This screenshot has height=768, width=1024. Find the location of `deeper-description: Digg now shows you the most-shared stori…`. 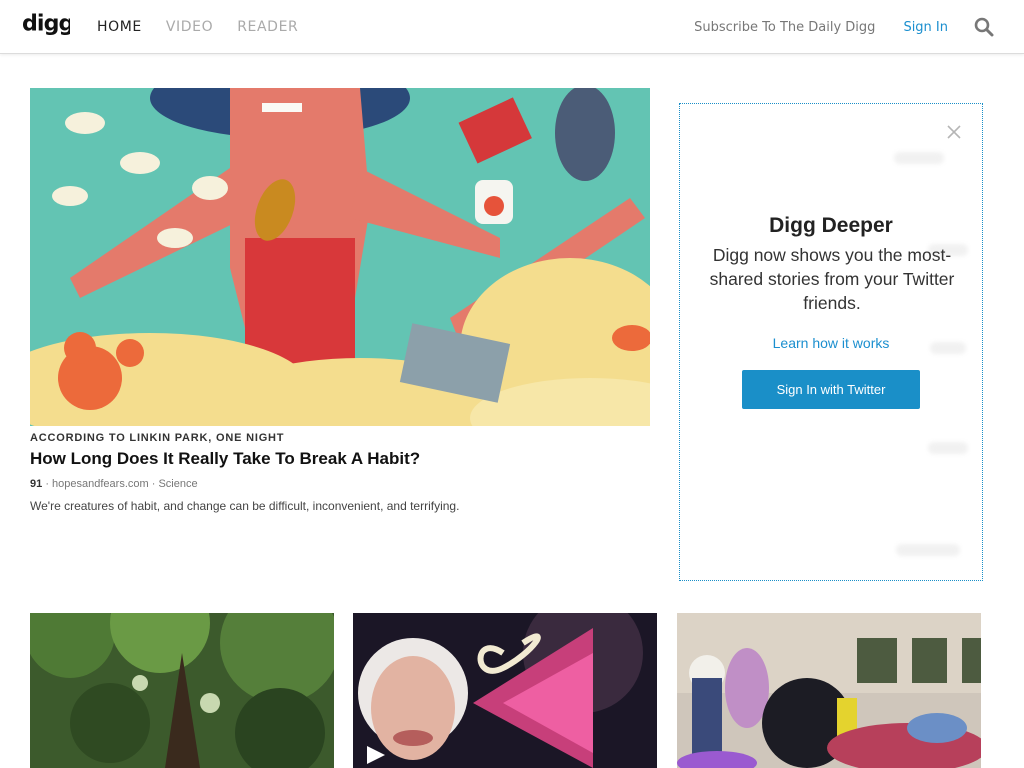

deeper-description: Digg now shows you the most-shared stori… is located at coordinates (832, 279).